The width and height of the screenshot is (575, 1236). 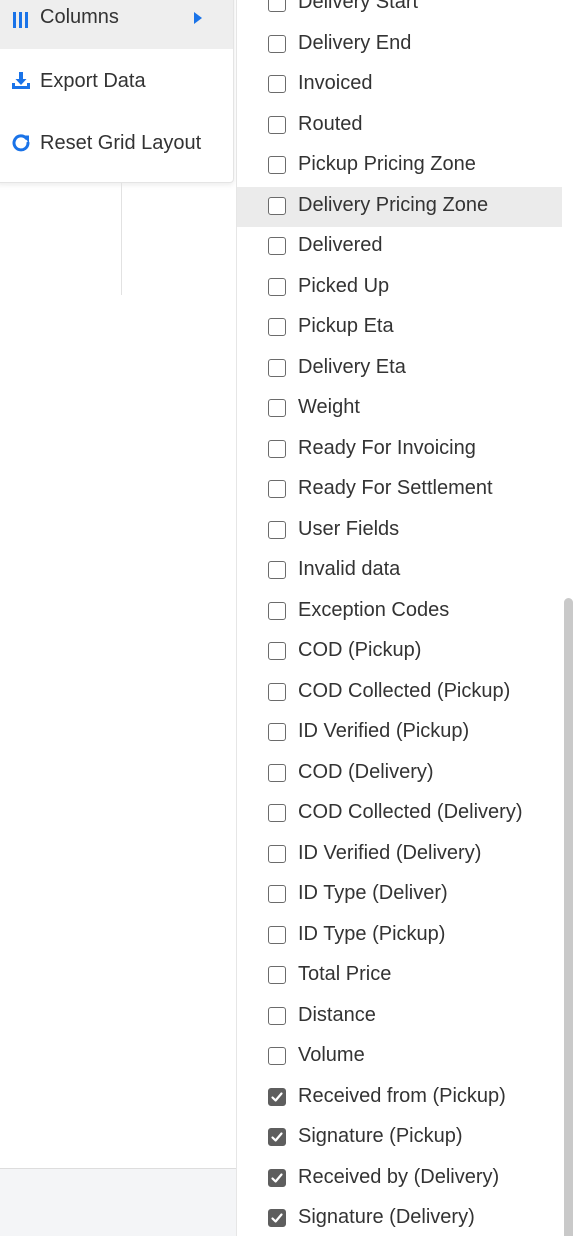 I want to click on column-option-label: Pickup Pricing Zone, so click(x=387, y=164).